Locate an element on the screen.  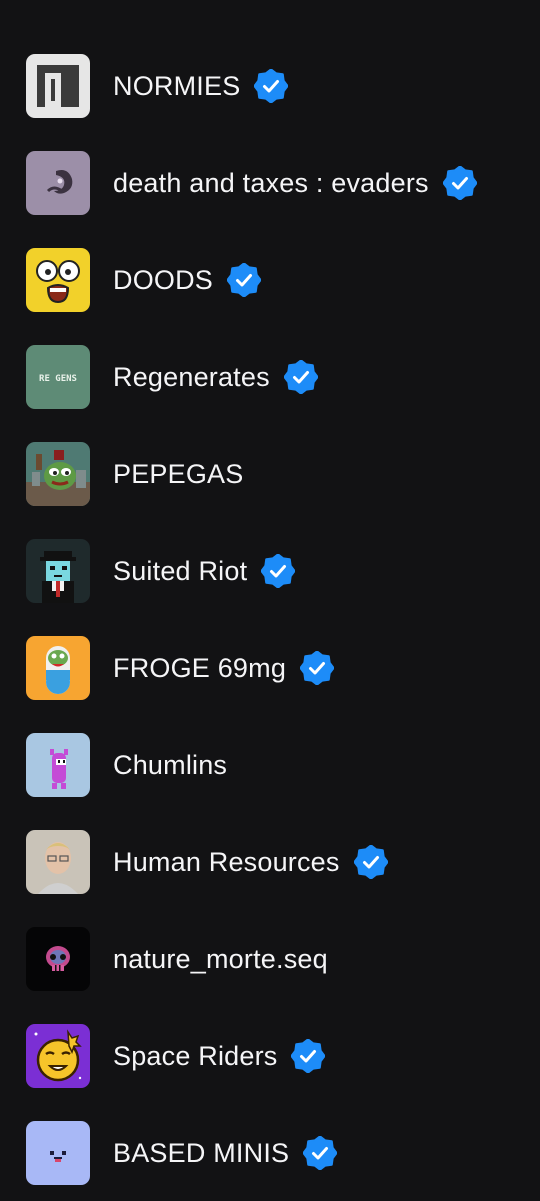
collection-row-based-minis: BASED MINIS is located at coordinates (270, 1152).